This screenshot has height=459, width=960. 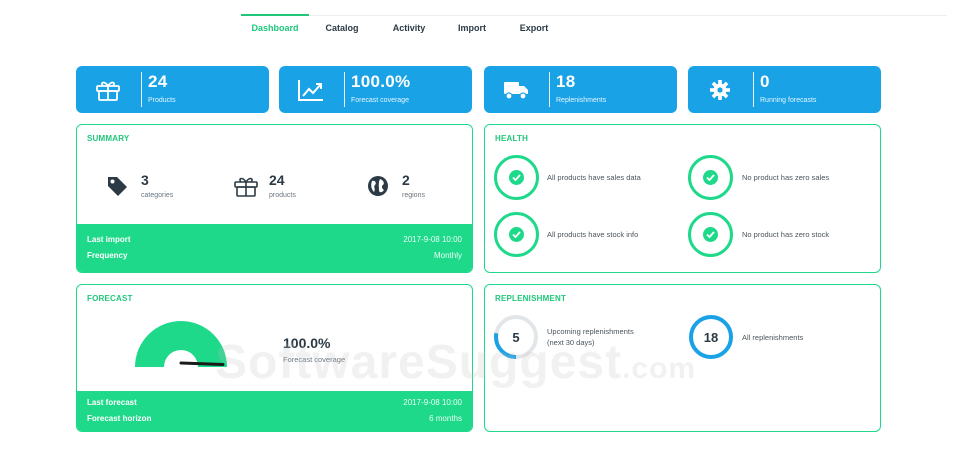 What do you see at coordinates (378, 186) in the screenshot?
I see `globe-icon` at bounding box center [378, 186].